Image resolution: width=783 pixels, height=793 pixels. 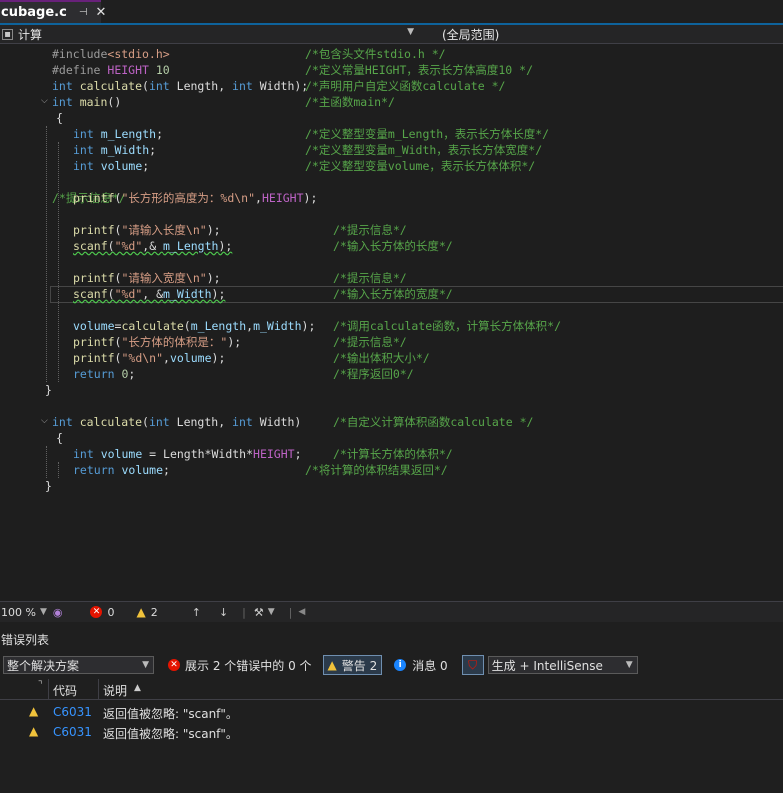 I want to click on errors-filter-button: ✕ 展示 2 个错误中的 0 个, so click(x=240, y=665).